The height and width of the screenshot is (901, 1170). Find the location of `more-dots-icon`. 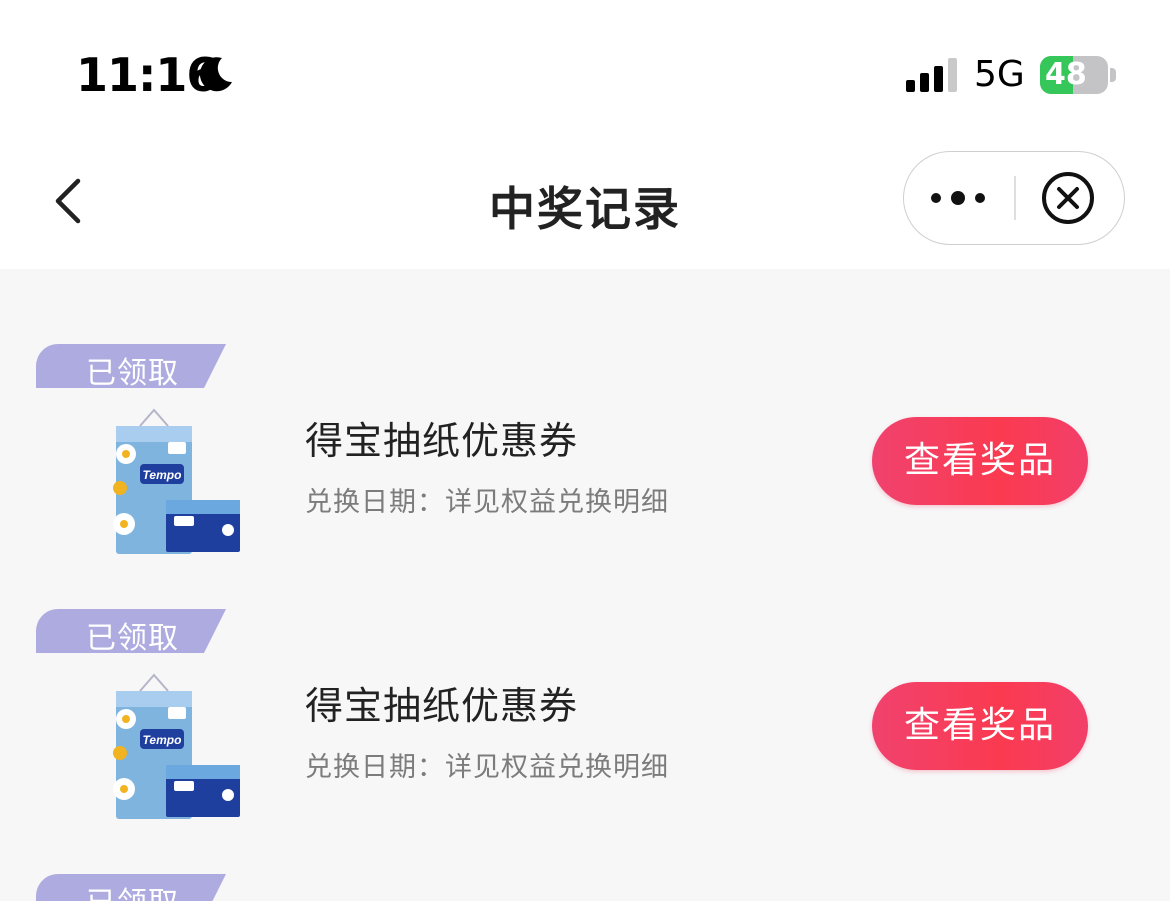

more-dots-icon is located at coordinates (958, 198).